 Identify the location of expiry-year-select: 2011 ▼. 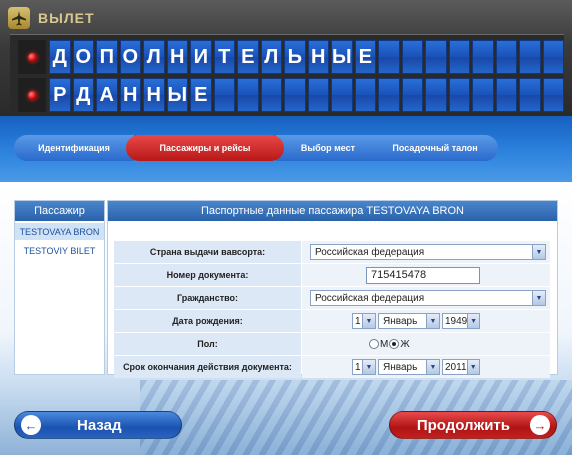
(461, 367).